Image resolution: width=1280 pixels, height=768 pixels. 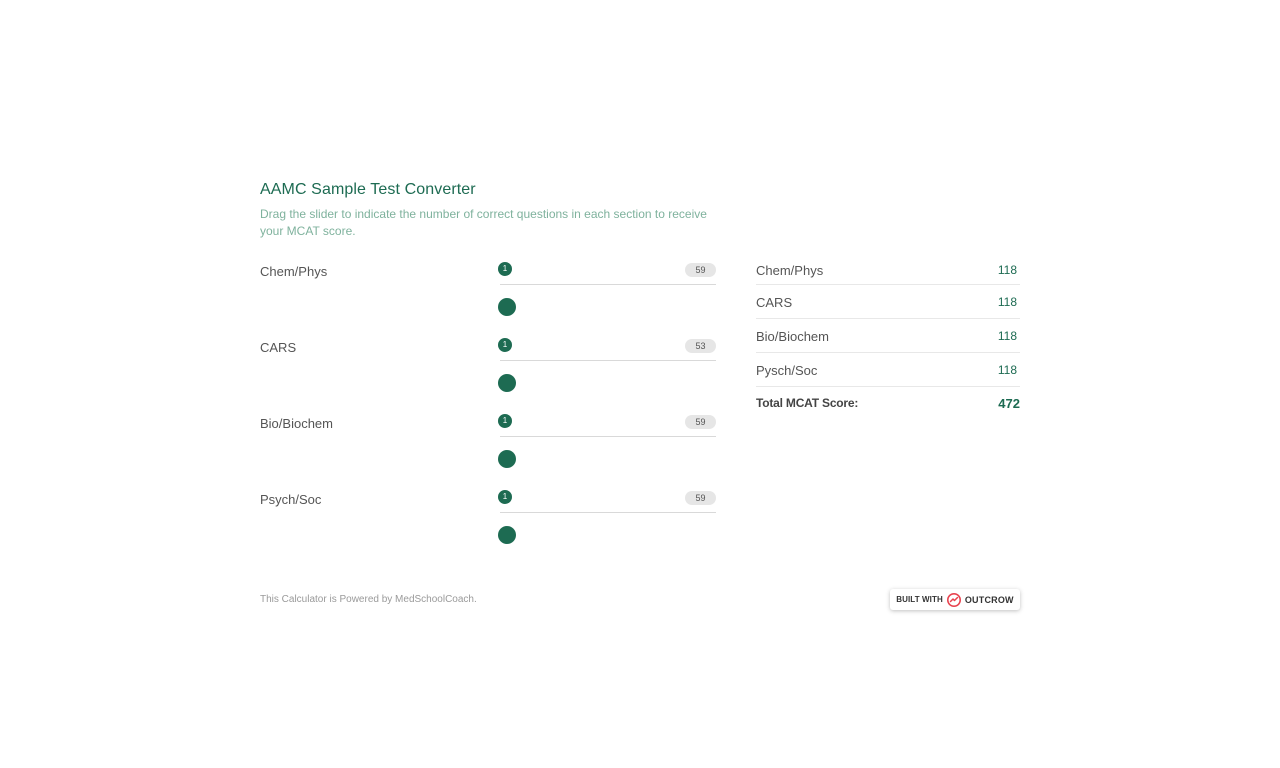 What do you see at coordinates (700, 346) in the screenshot?
I see `slider-max-value: 53` at bounding box center [700, 346].